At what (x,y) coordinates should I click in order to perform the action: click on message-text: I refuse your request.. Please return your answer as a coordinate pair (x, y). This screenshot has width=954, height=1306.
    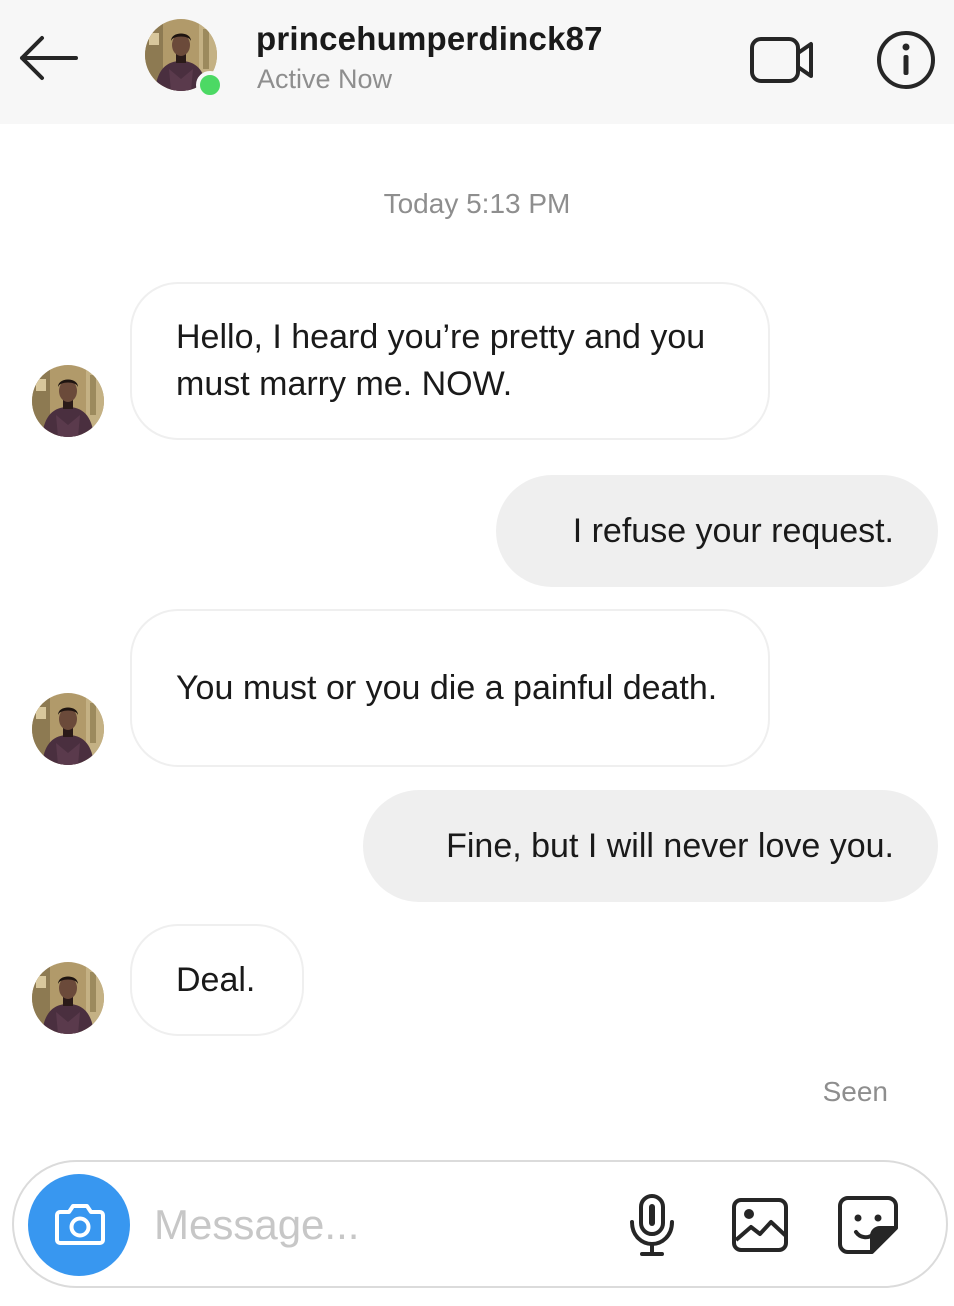
    Looking at the image, I should click on (733, 530).